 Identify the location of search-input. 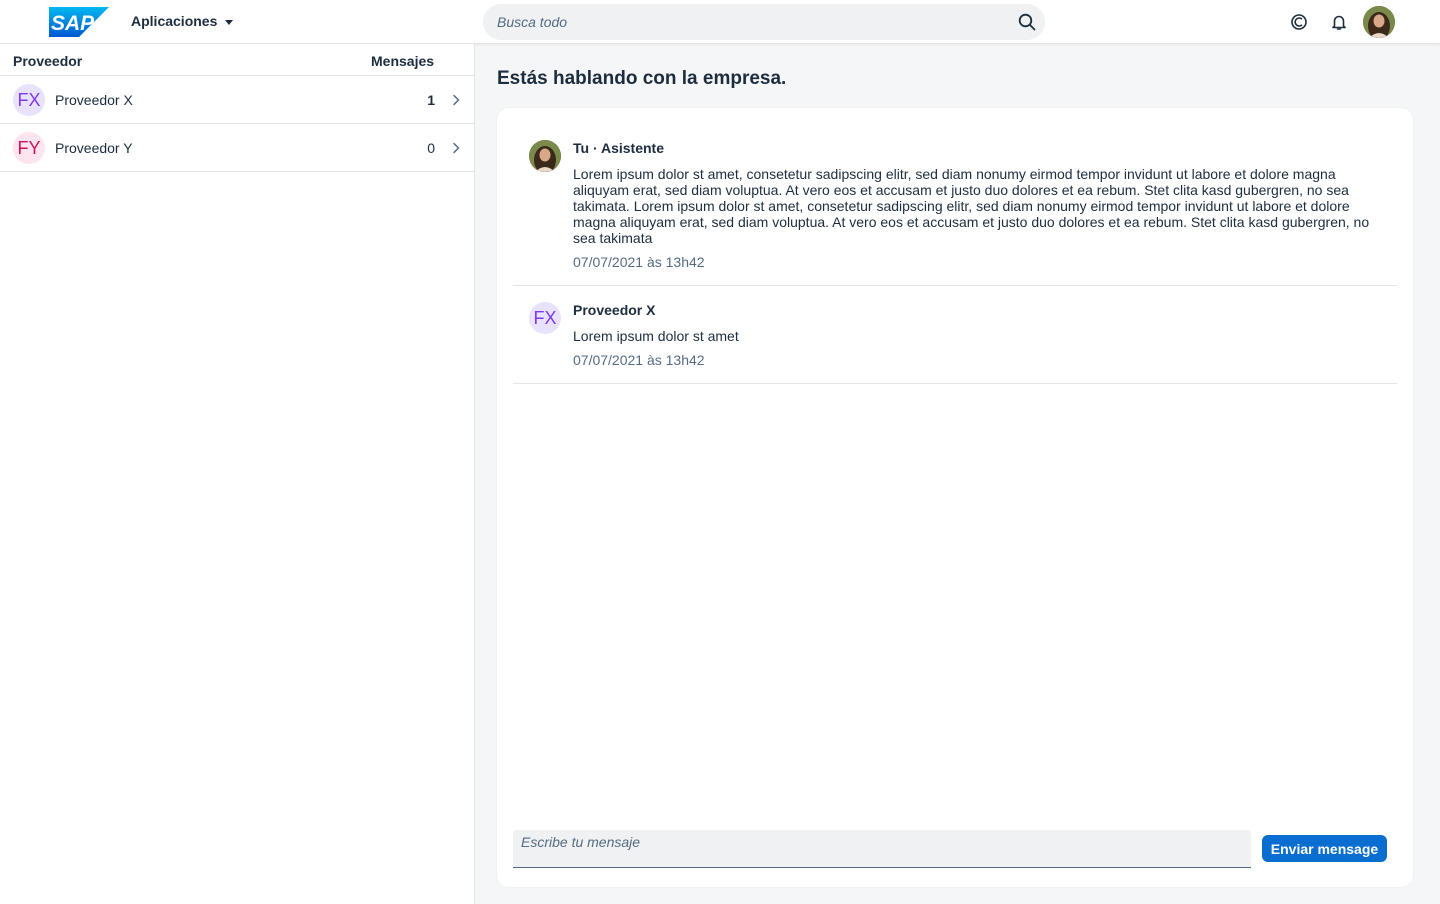
(747, 22).